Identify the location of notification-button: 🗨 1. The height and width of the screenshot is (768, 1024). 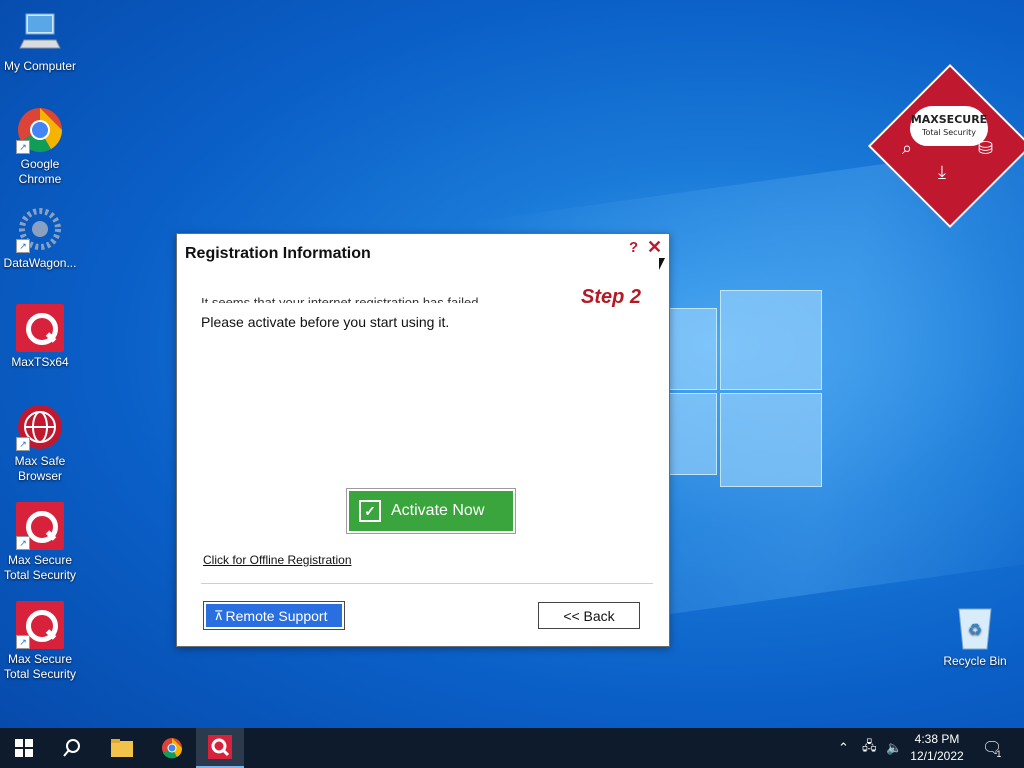
(994, 748).